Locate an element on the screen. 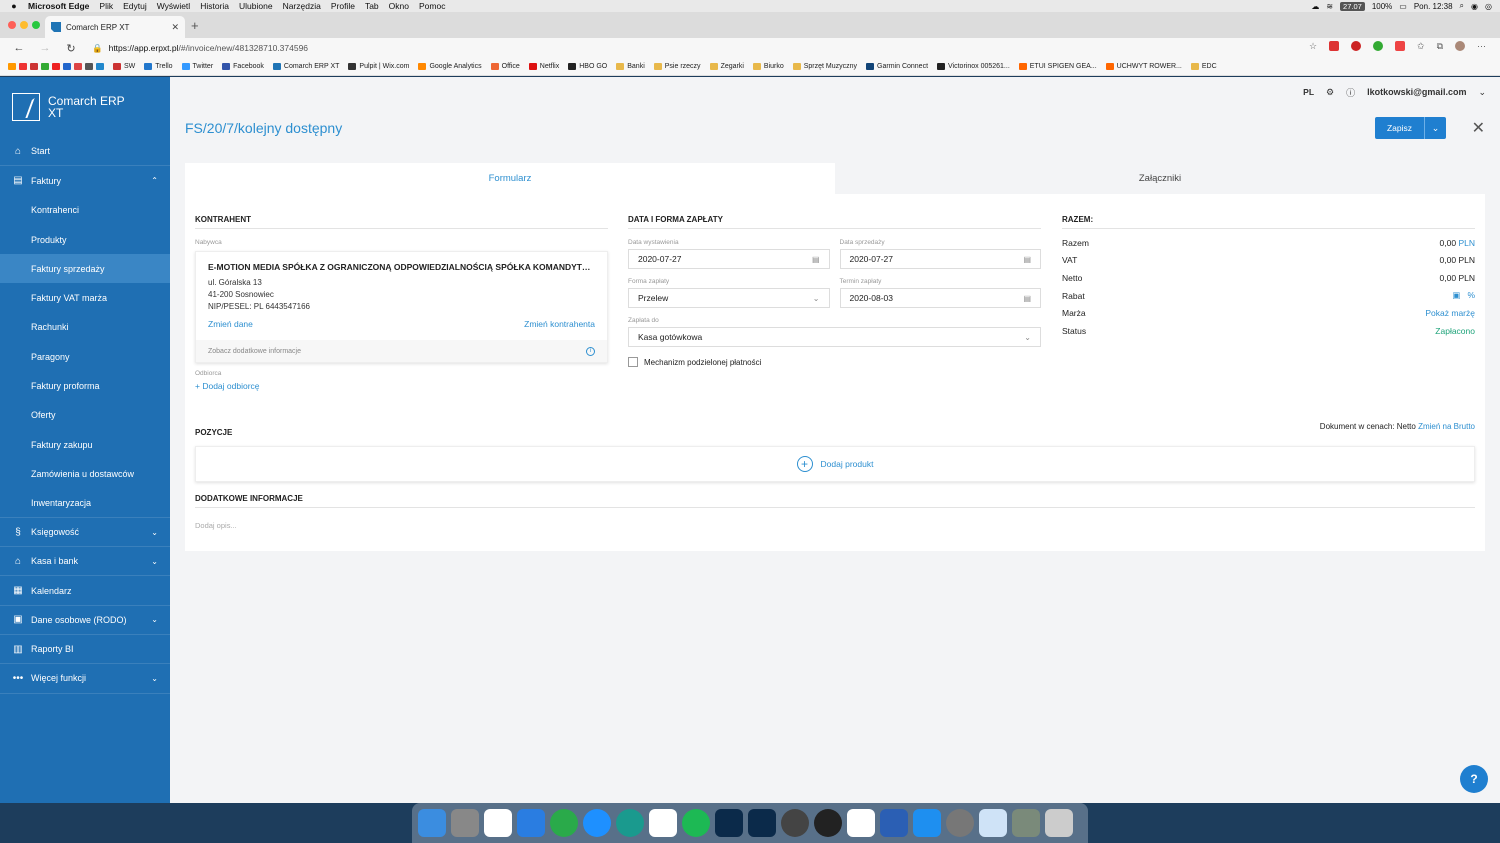 This screenshot has height=843, width=1500. bookmark-hbo: HBO GO is located at coordinates (587, 66).